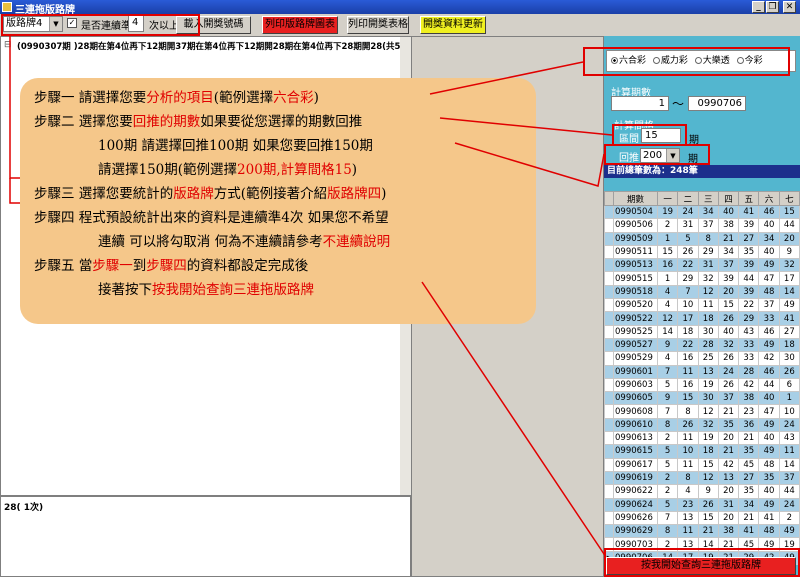 The image size is (800, 577). Describe the element at coordinates (640, 103) in the screenshot. I see `period-from-input: 1` at that location.